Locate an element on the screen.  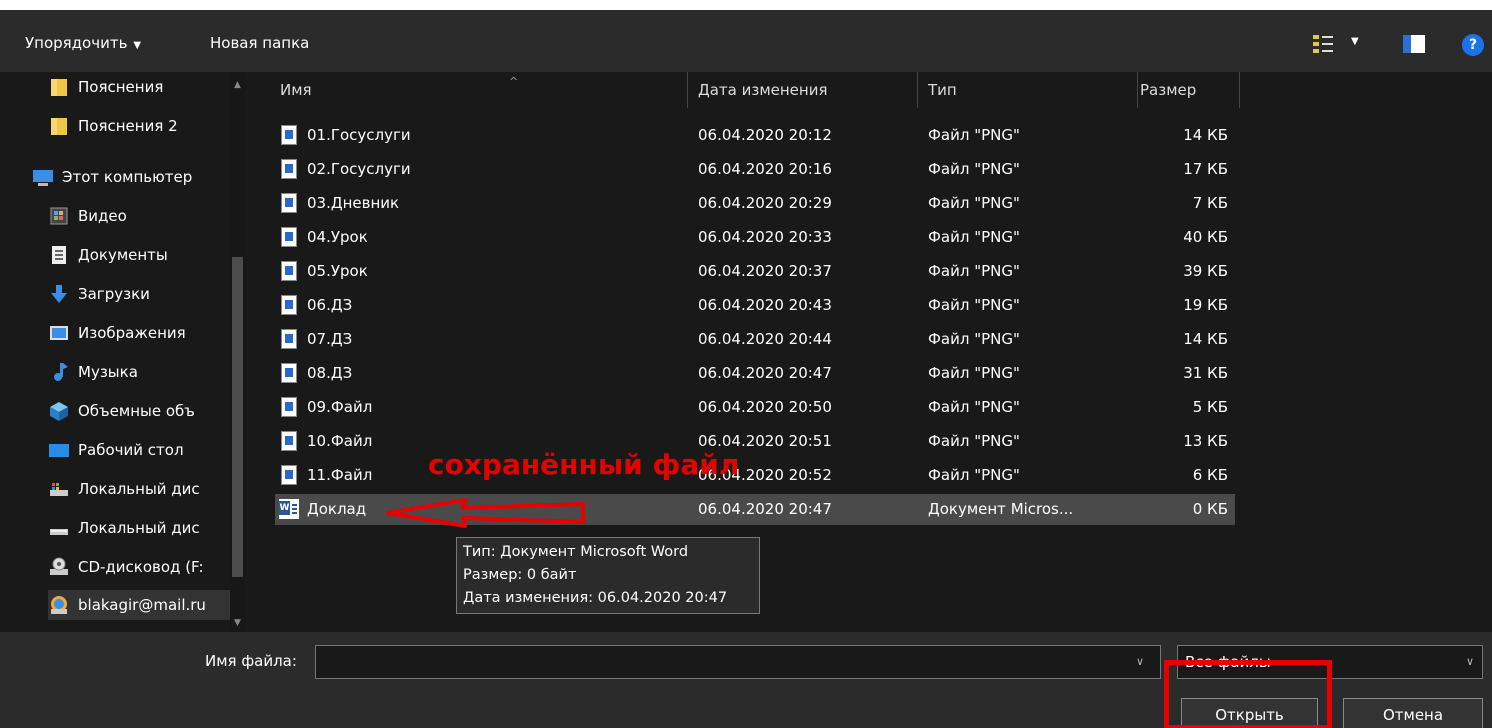
sidebar-item-this-pc: Этот компьютер is located at coordinates (138, 177).